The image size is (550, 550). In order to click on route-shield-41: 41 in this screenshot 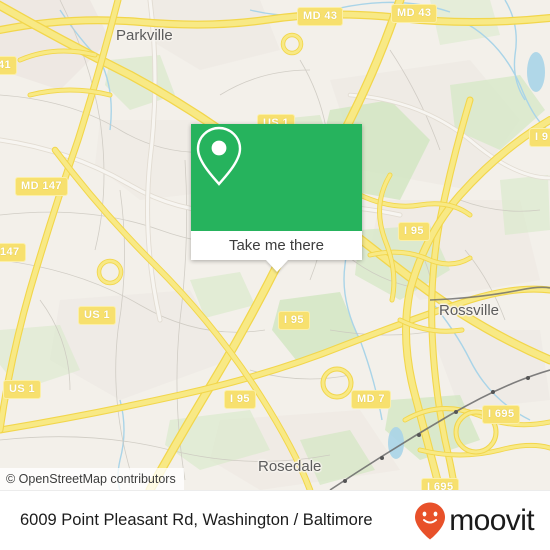, I will do `click(9, 65)`.